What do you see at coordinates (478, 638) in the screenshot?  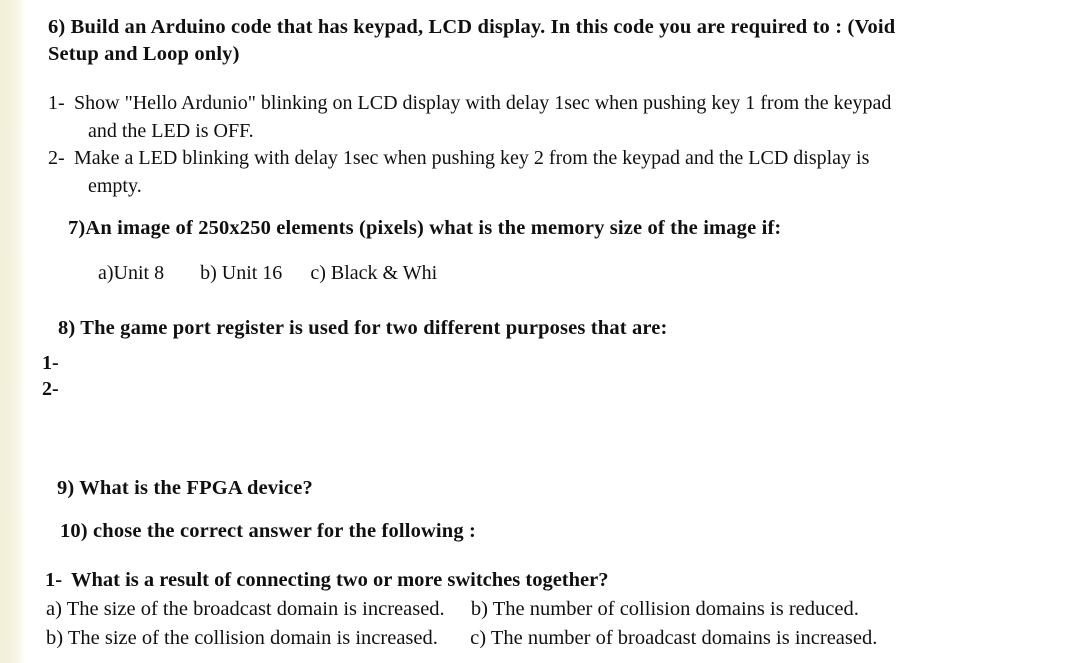 I see `answer-c-right-label: c)` at bounding box center [478, 638].